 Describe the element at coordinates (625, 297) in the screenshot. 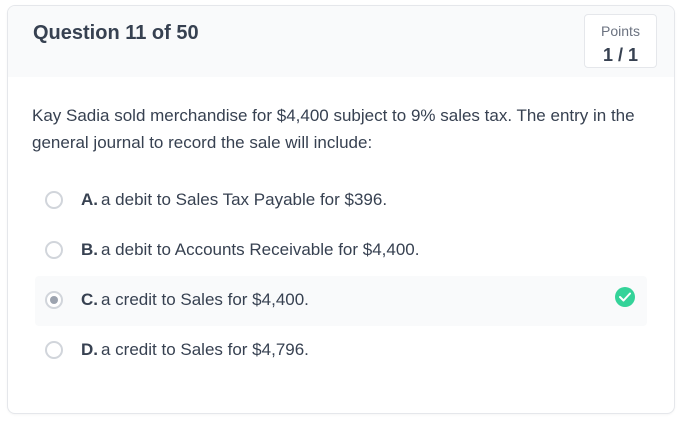

I see `check-circle-icon` at that location.